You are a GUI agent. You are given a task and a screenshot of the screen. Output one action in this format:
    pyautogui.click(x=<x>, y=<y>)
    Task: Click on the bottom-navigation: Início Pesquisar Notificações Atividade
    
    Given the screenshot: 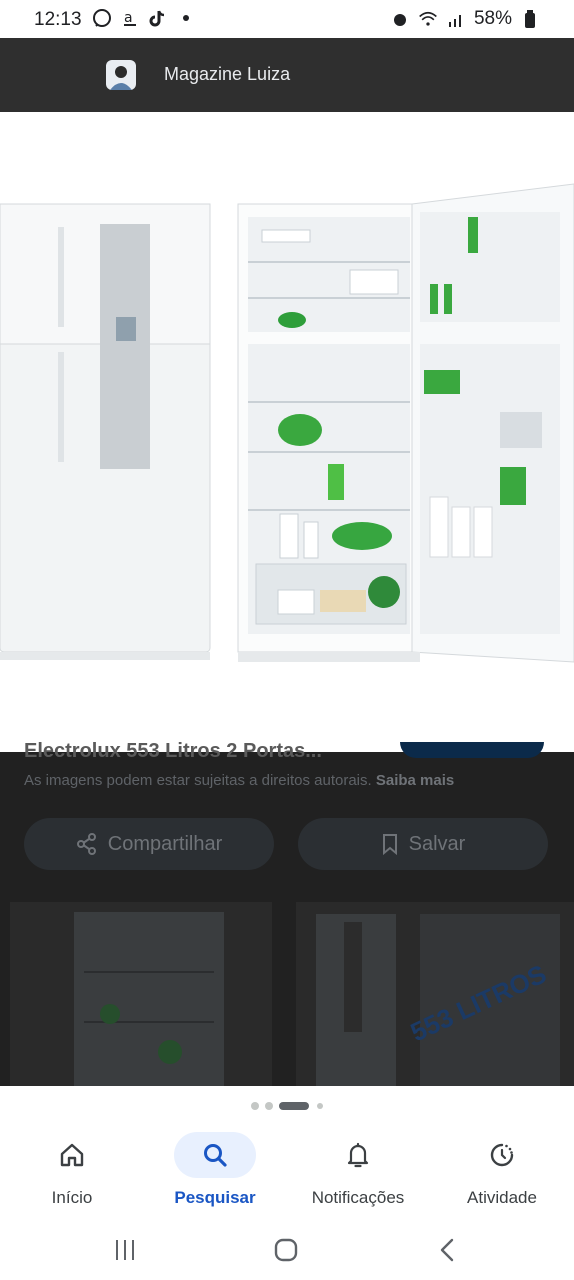 What is the action you would take?
    pyautogui.click(x=287, y=1170)
    